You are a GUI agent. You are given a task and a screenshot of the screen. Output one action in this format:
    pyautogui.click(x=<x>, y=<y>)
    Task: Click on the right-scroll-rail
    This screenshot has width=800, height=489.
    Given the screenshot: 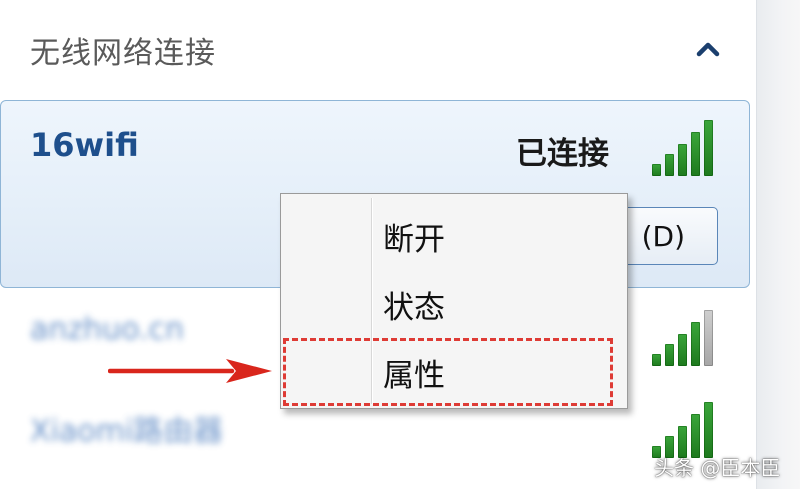 What is the action you would take?
    pyautogui.click(x=778, y=244)
    